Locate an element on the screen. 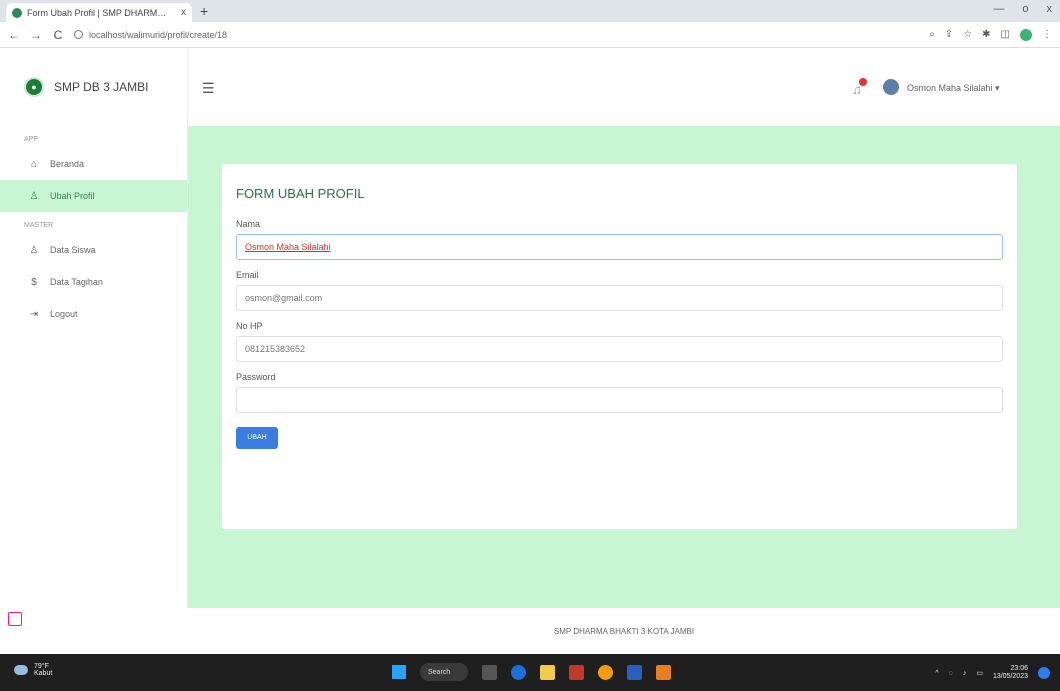 This screenshot has width=1060, height=691. email-label: Email is located at coordinates (247, 275).